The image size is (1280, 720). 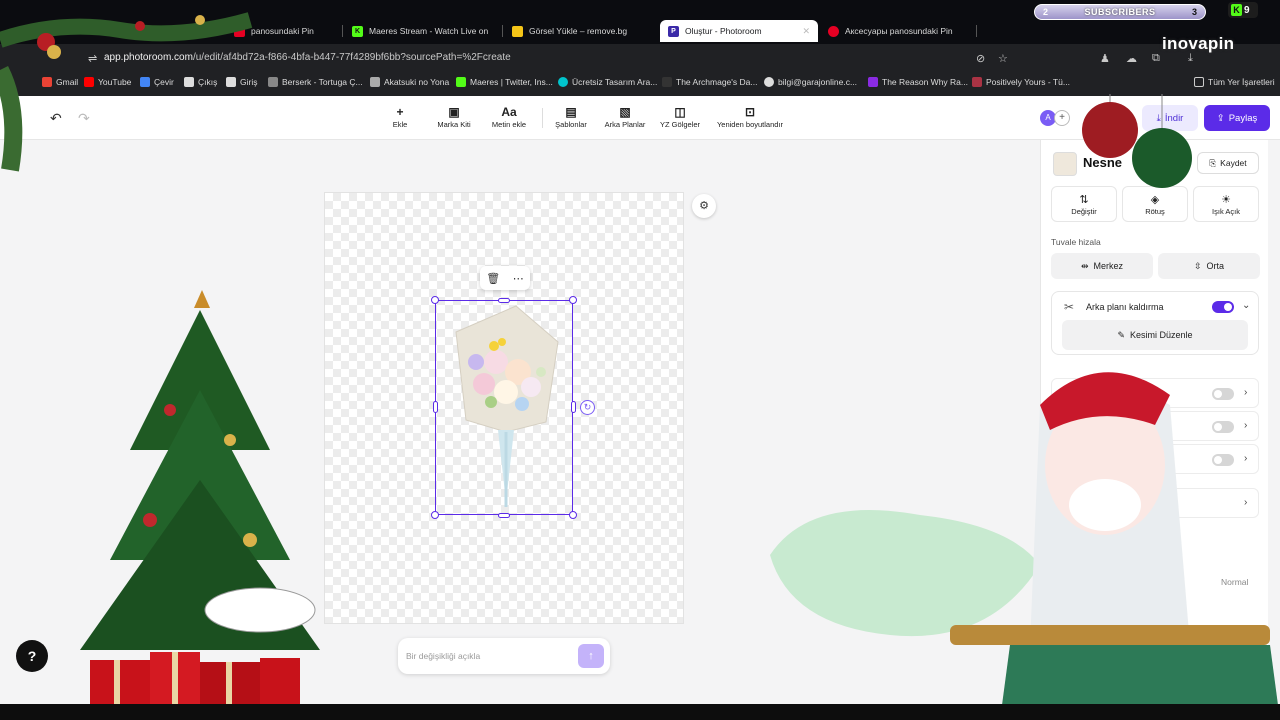 What do you see at coordinates (1062, 118) in the screenshot?
I see `invite-plus-icon: +` at bounding box center [1062, 118].